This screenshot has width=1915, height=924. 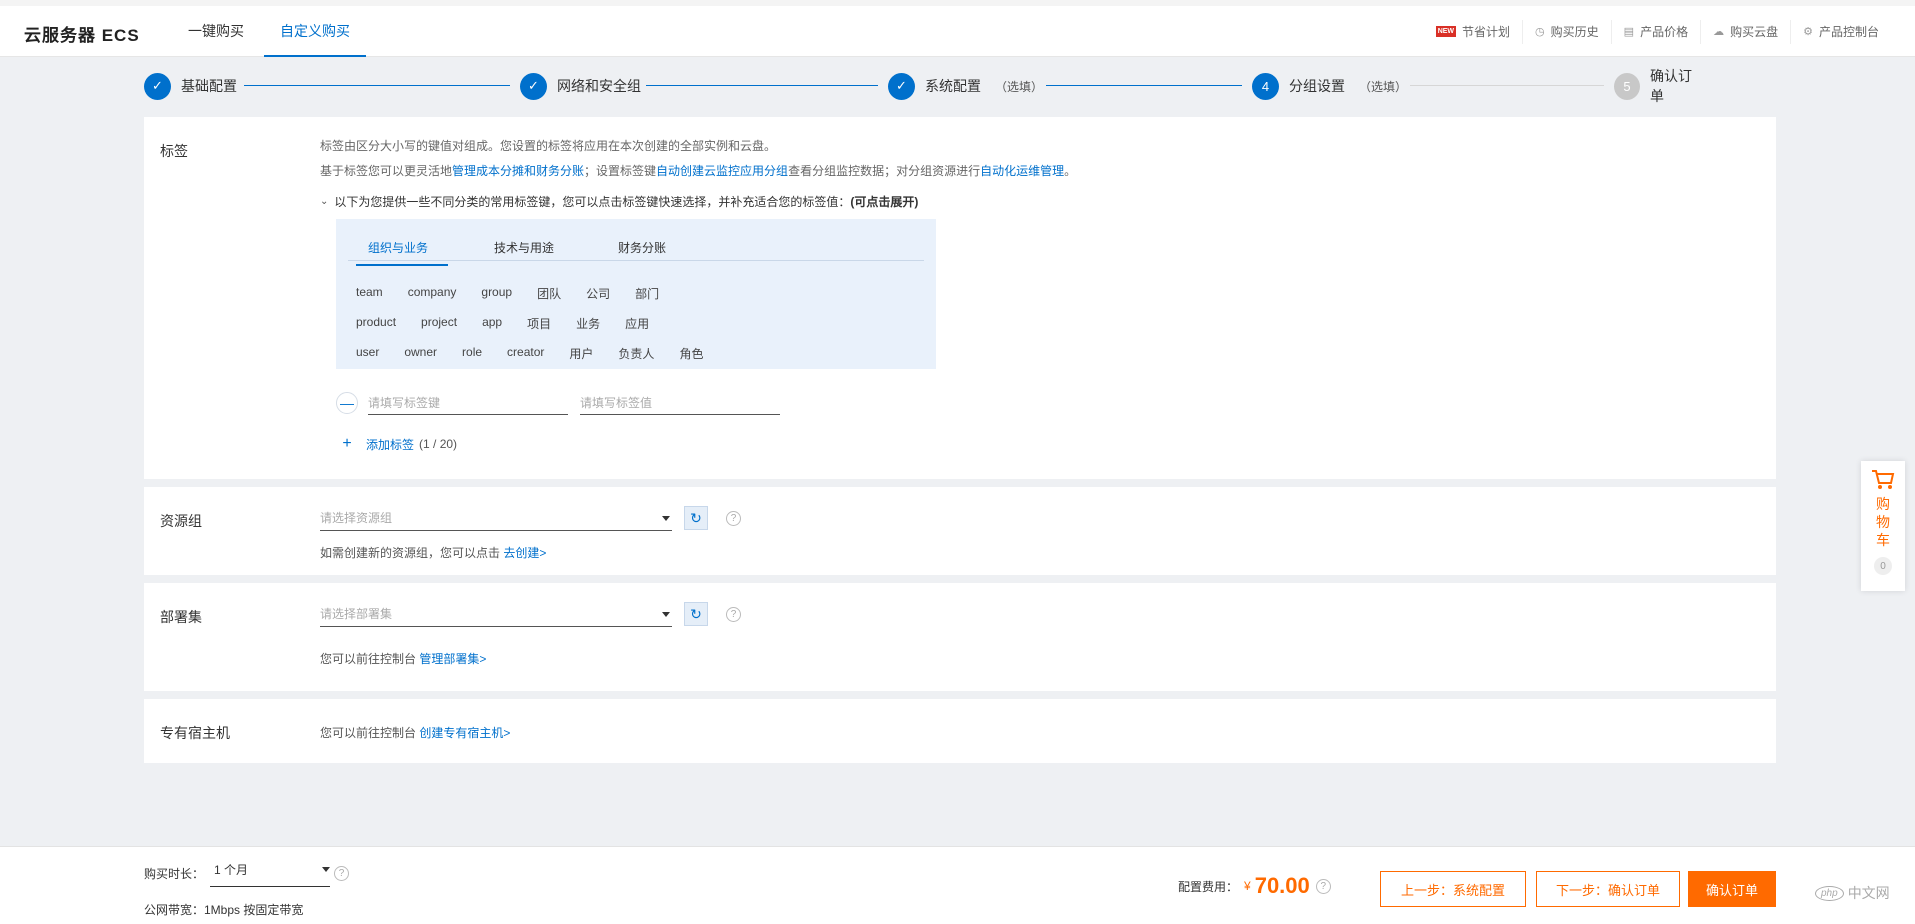 I want to click on tag-chip: project, so click(x=439, y=323).